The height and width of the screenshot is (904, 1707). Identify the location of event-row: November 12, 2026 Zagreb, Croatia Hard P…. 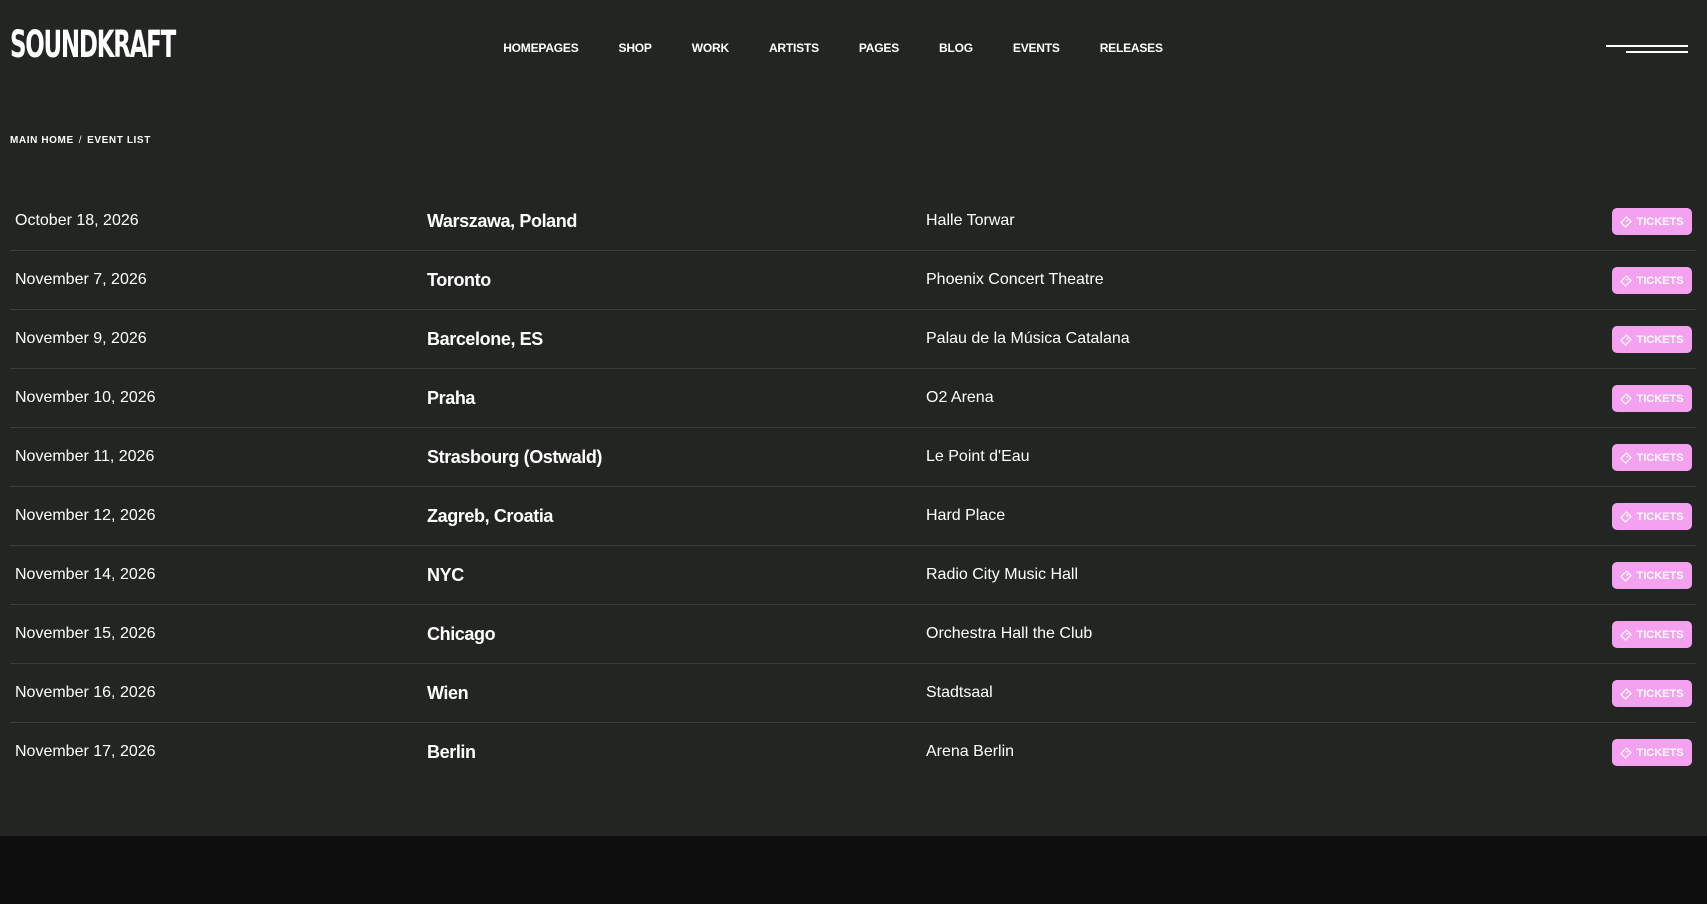
(853, 516).